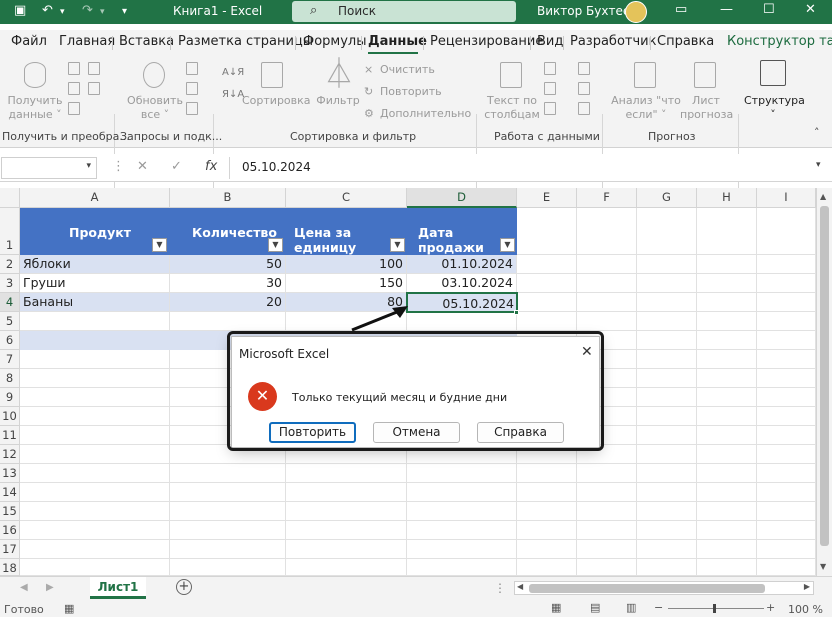  I want to click on data-validation-icon, so click(550, 108).